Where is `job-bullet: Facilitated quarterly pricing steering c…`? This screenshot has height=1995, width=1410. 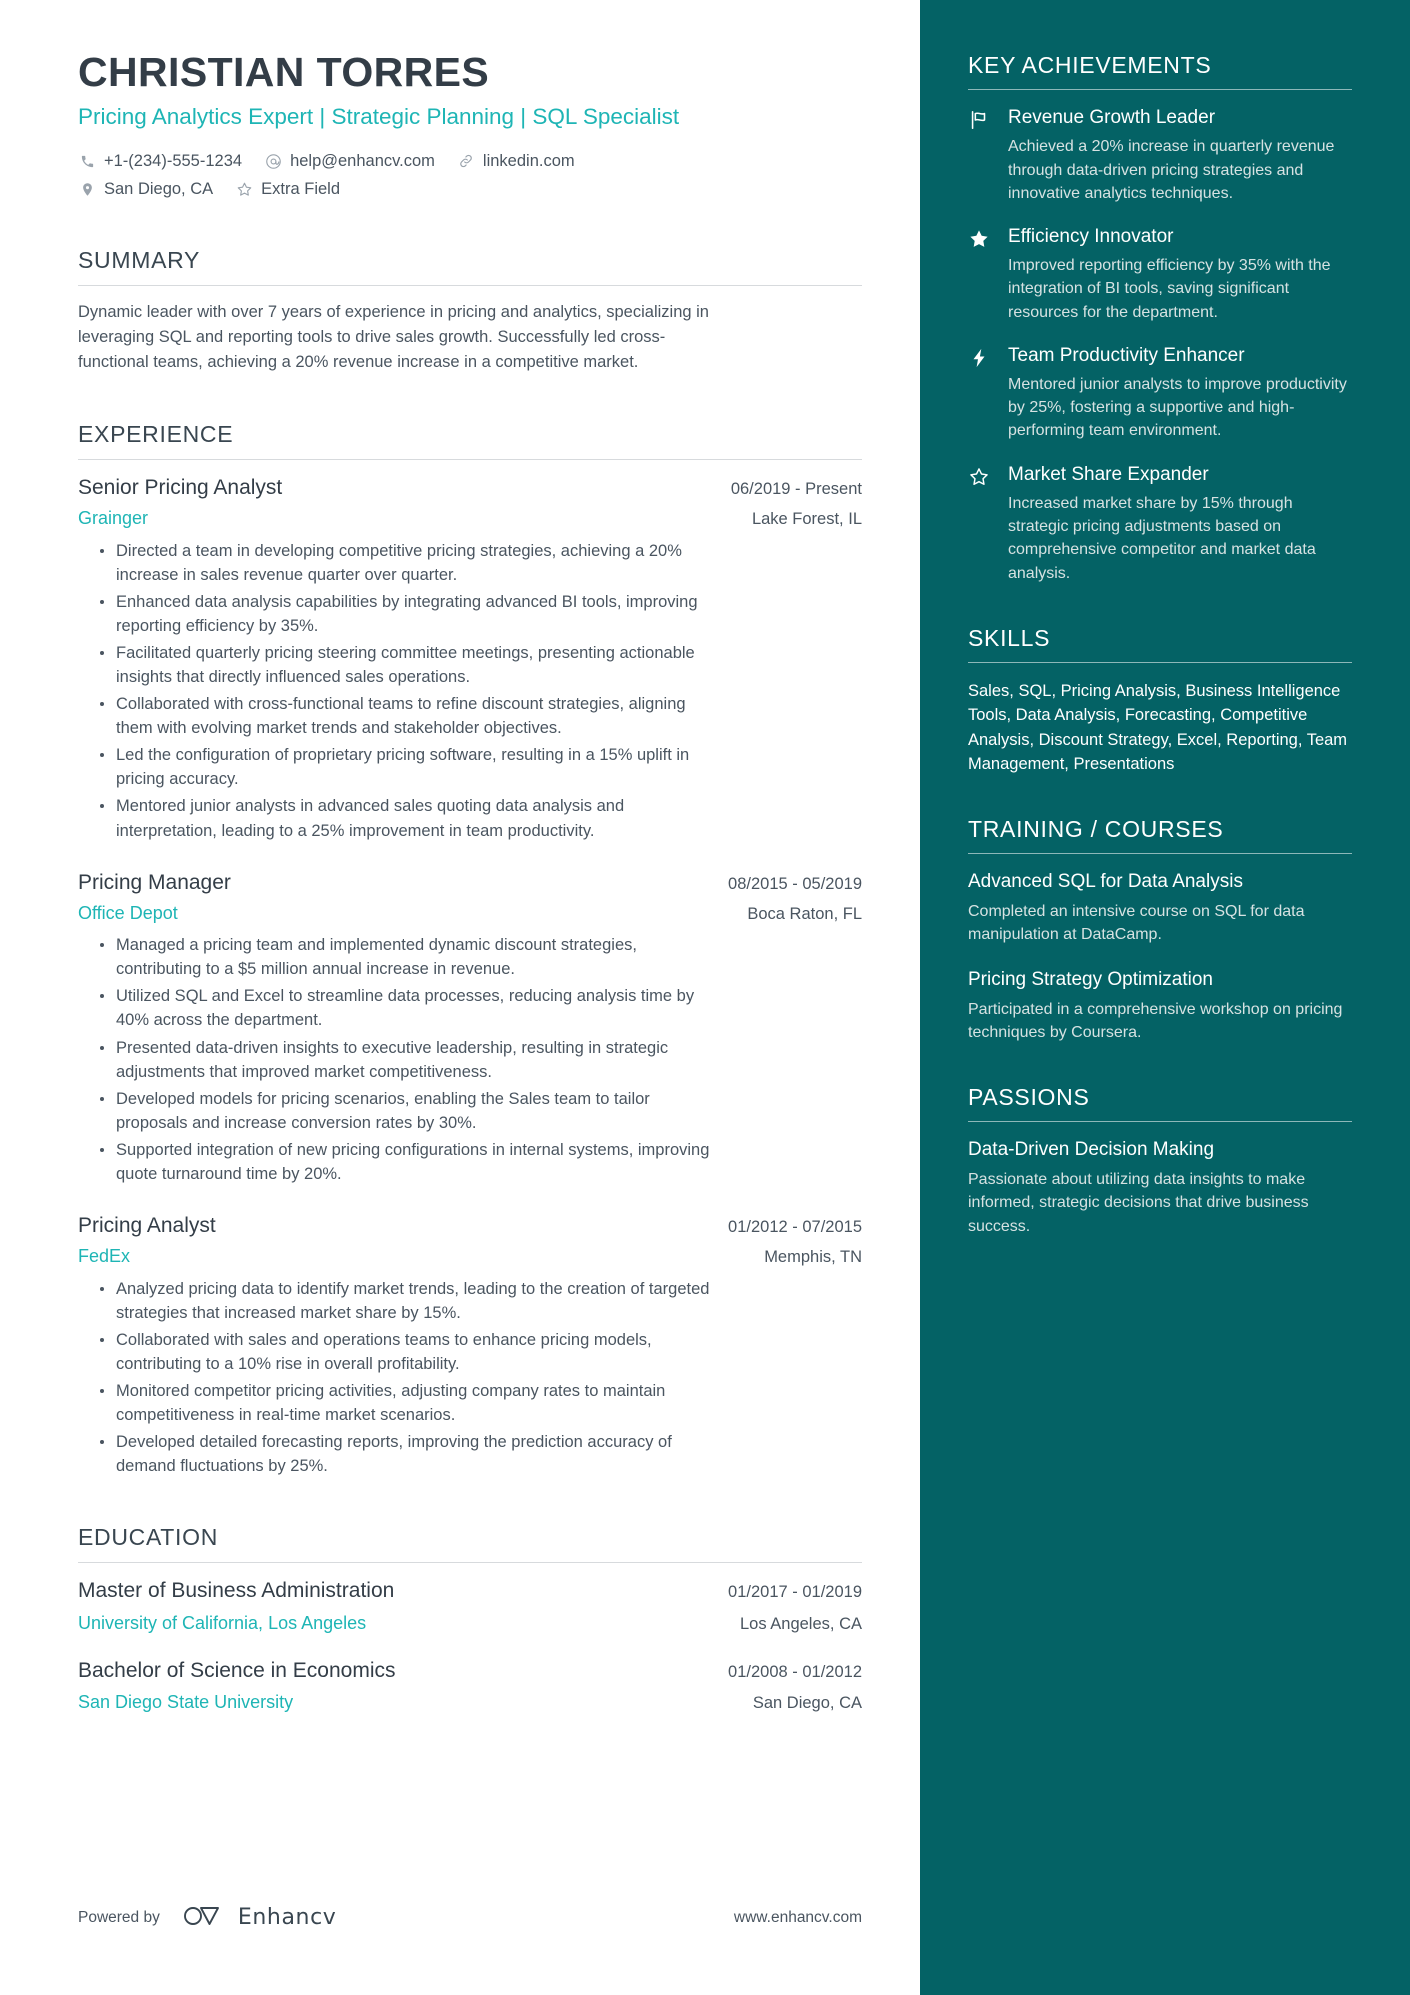 job-bullet: Facilitated quarterly pricing steering c… is located at coordinates (409, 665).